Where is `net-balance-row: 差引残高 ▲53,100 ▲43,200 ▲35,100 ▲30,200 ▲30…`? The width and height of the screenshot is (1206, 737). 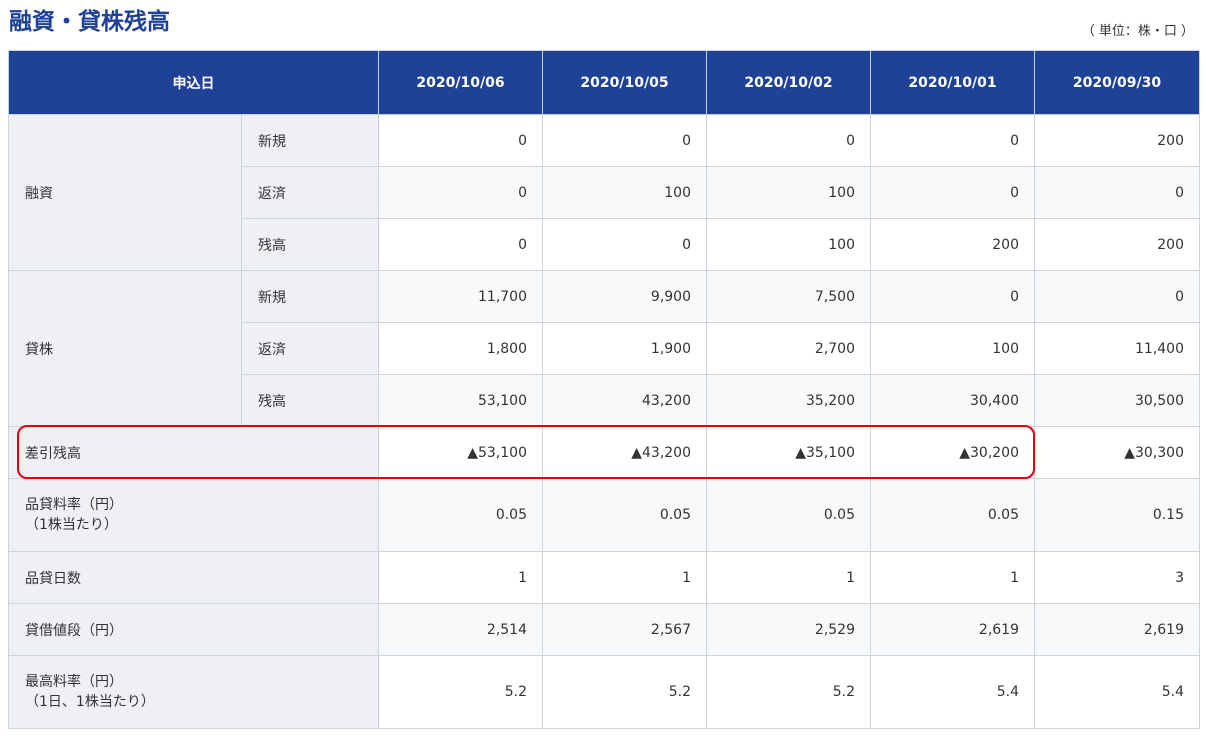
net-balance-row: 差引残高 ▲53,100 ▲43,200 ▲35,100 ▲30,200 ▲30… is located at coordinates (604, 452).